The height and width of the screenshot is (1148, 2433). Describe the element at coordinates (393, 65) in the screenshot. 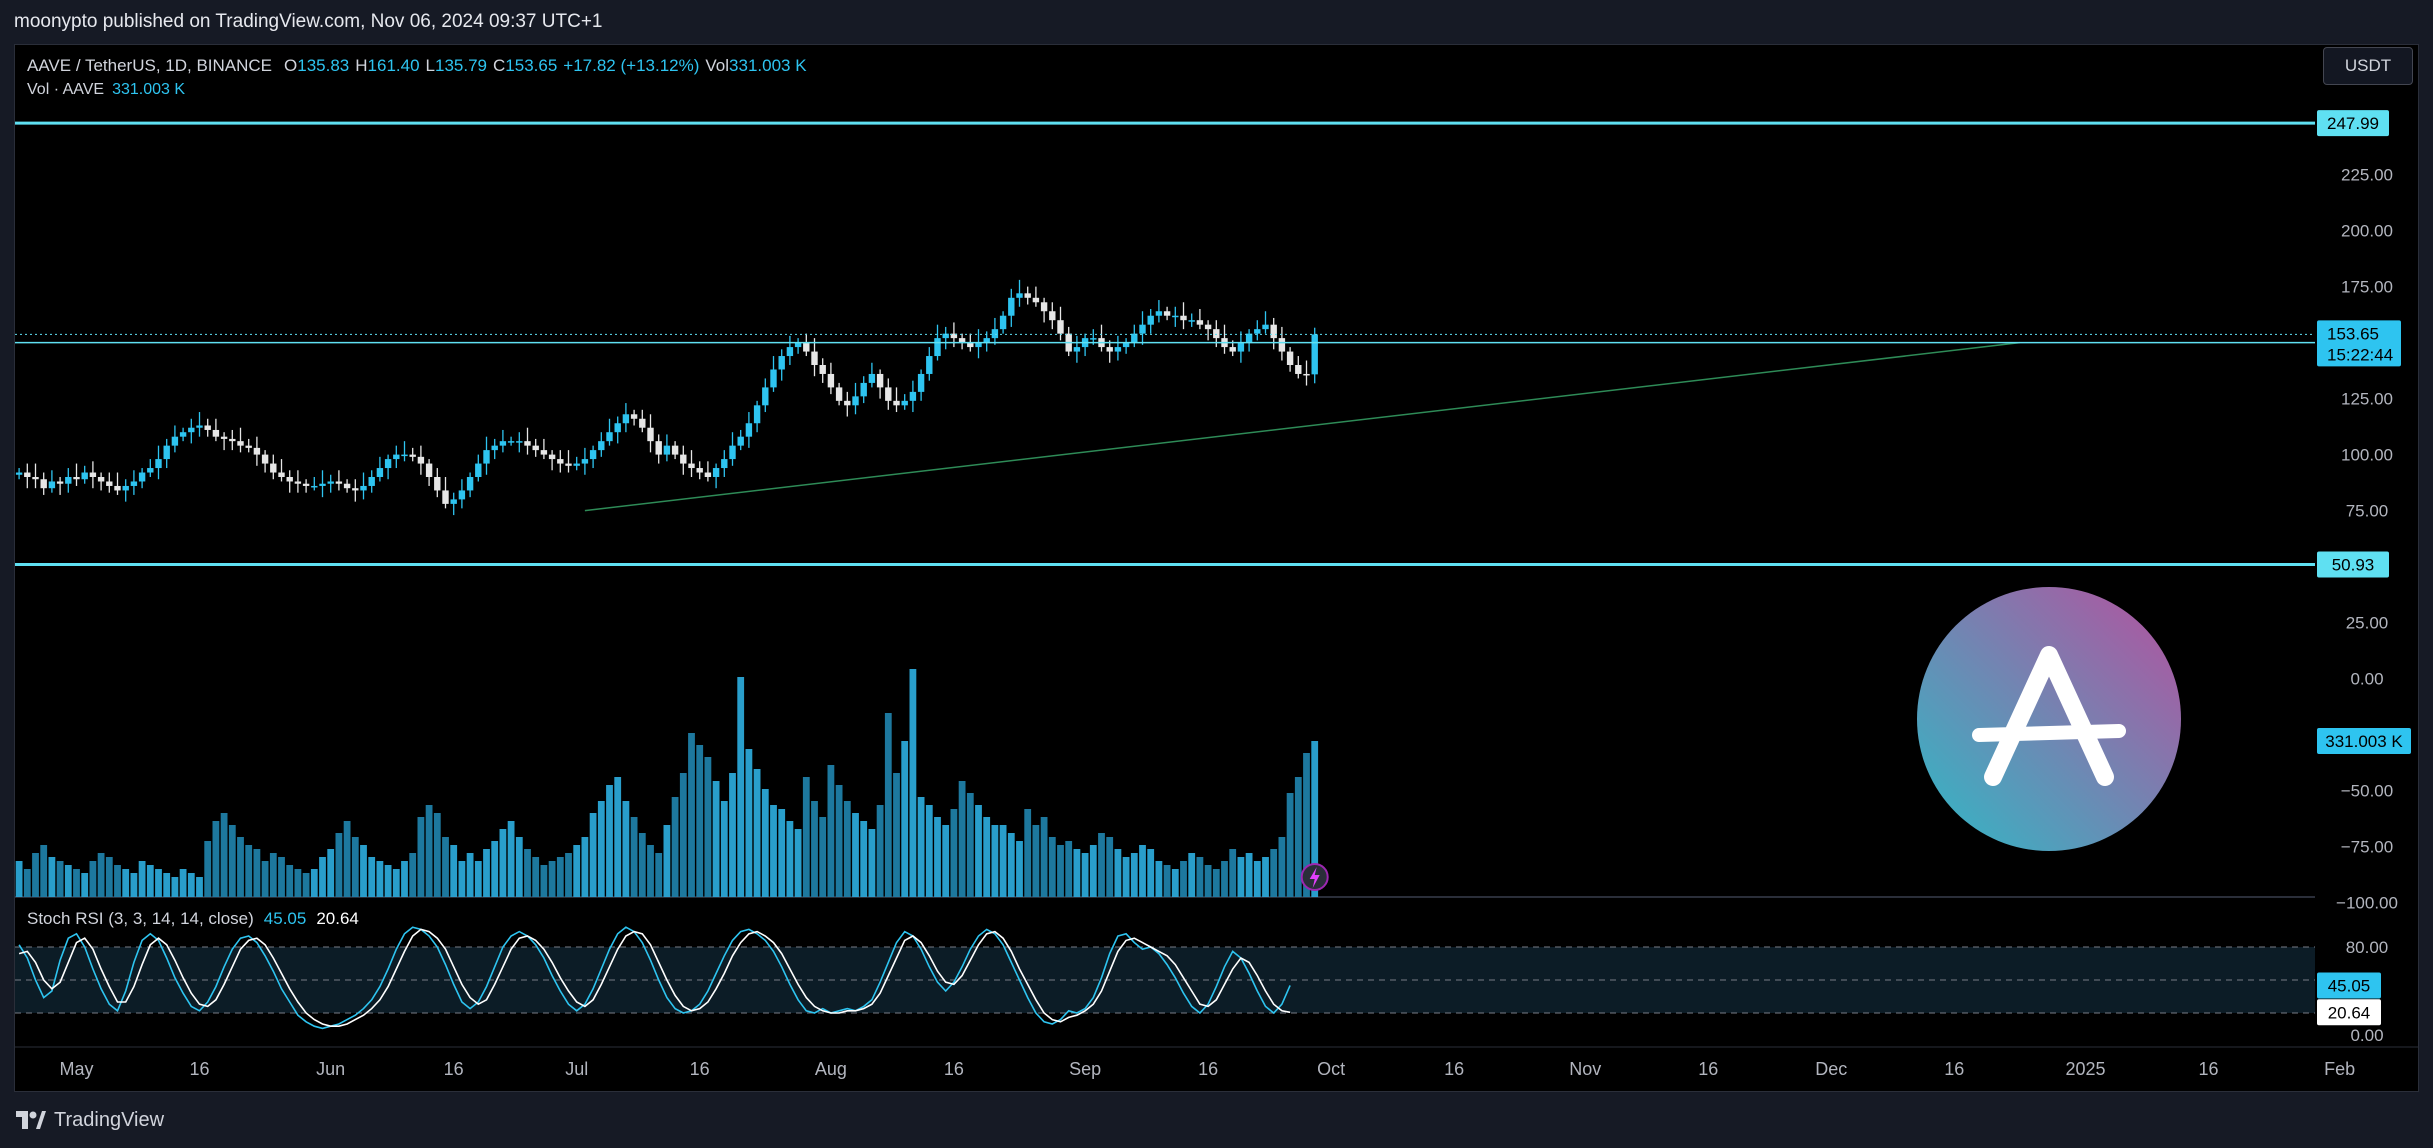

I see `high-value: 161.40` at that location.